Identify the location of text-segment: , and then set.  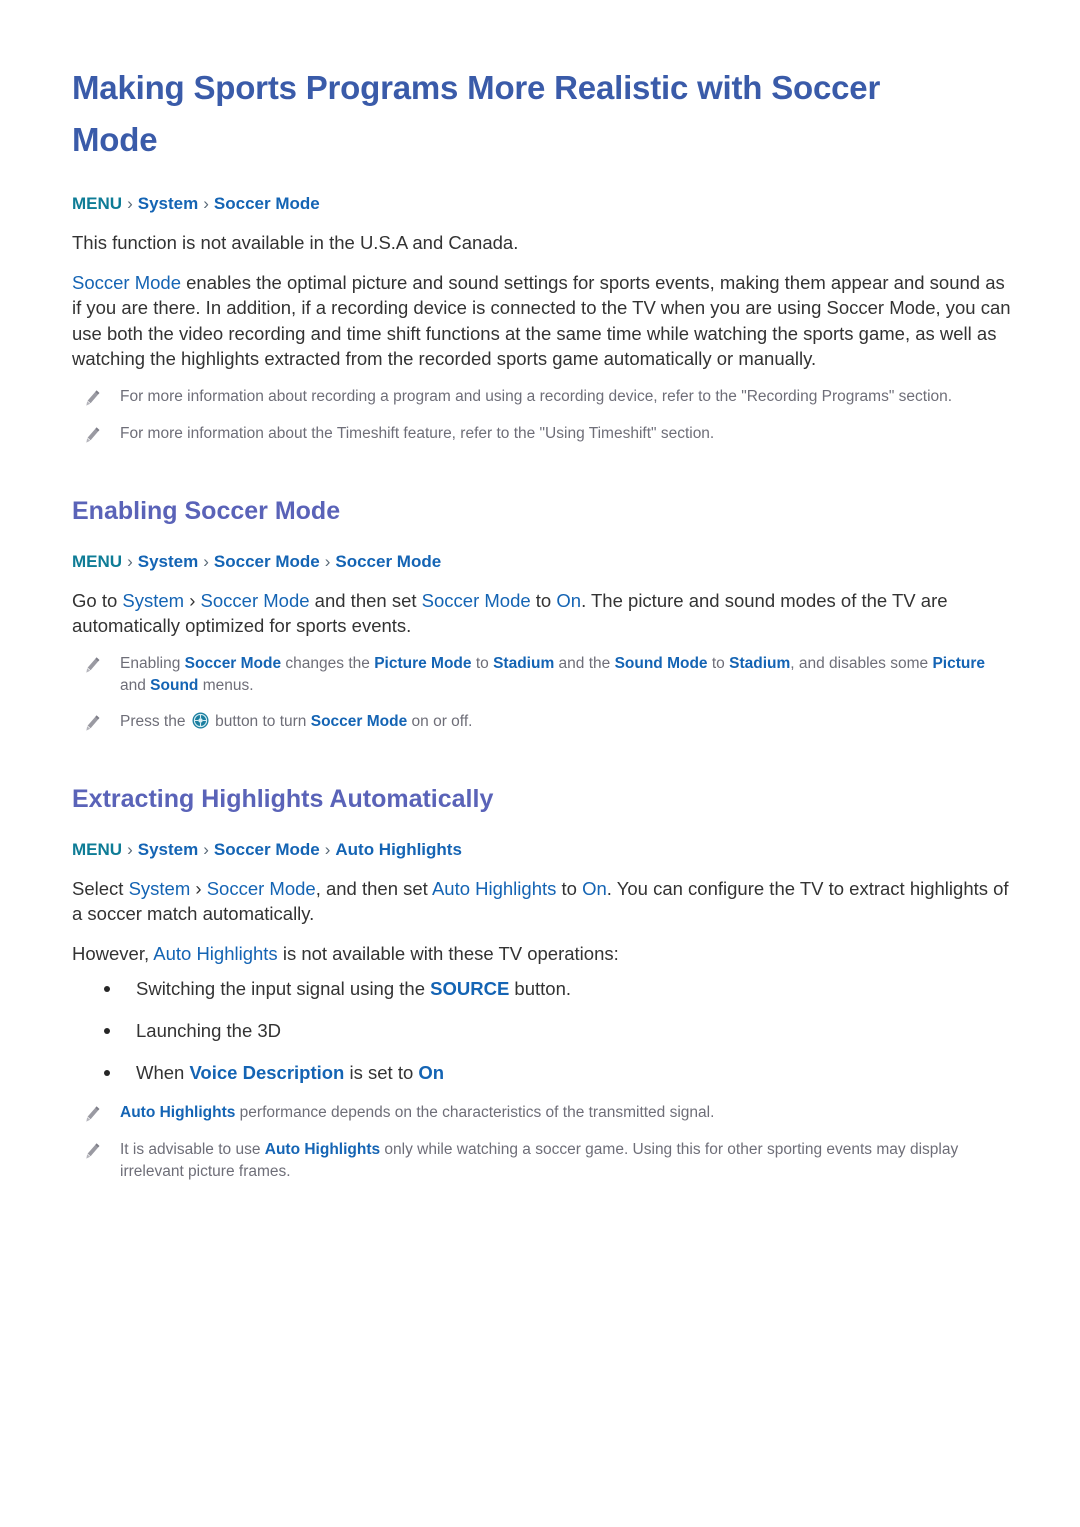
(373, 888).